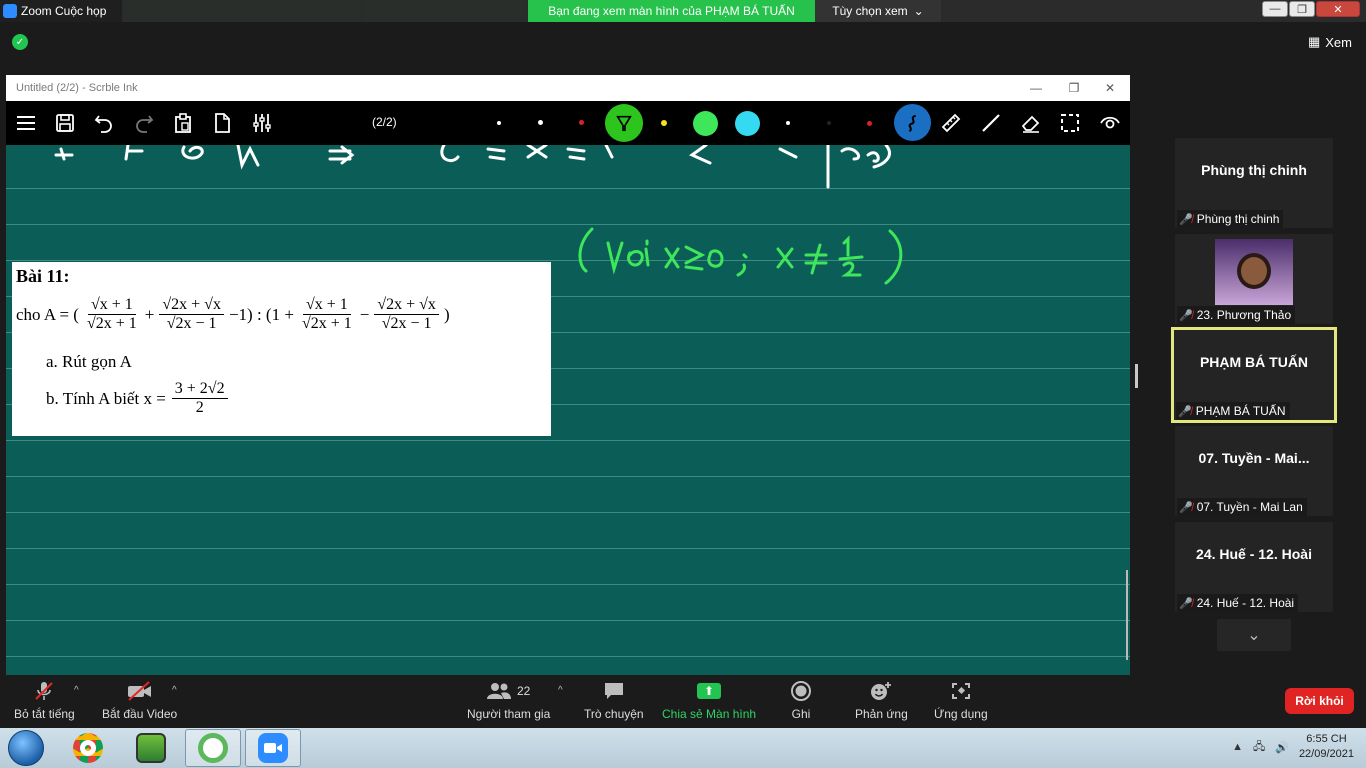  I want to click on pen-color-black, so click(829, 123).